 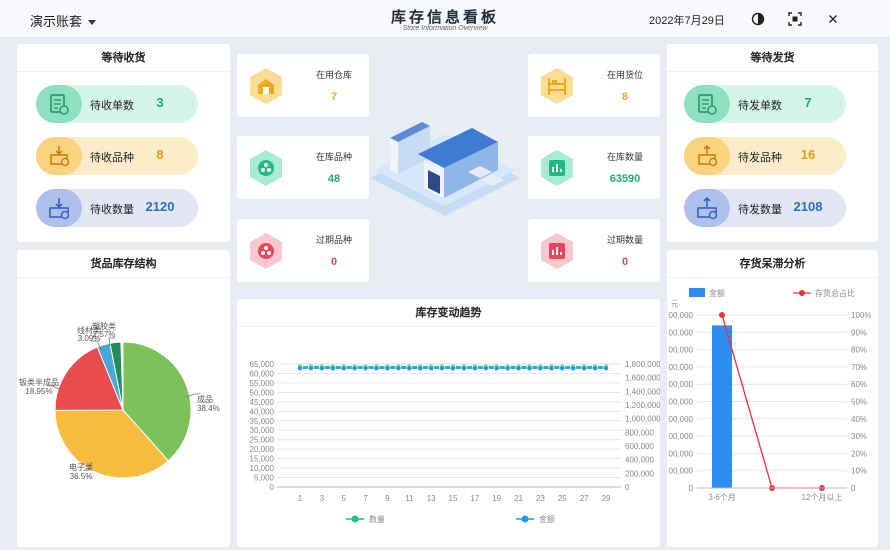 I want to click on y-tick-left: 50,000, so click(x=262, y=392).